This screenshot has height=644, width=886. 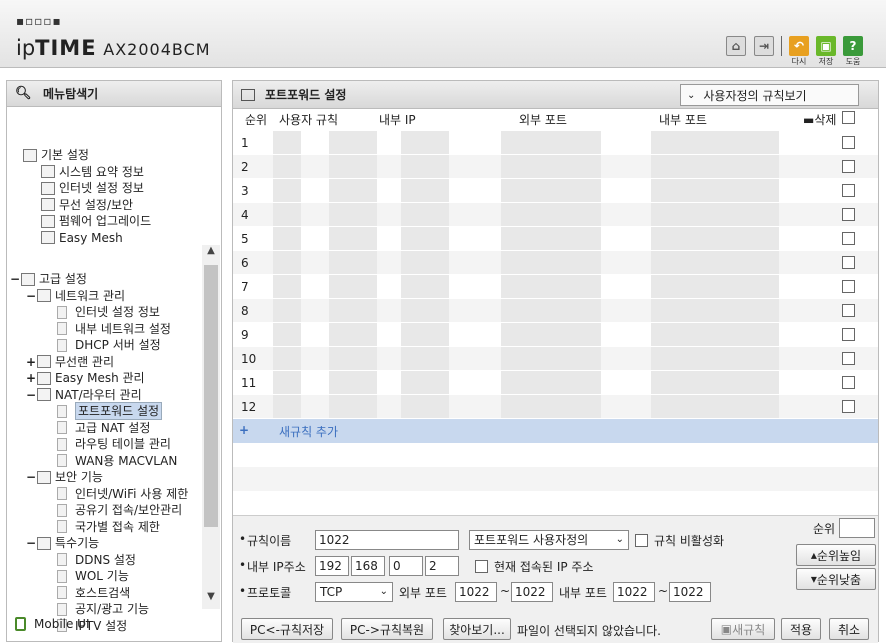 What do you see at coordinates (555, 191) in the screenshot?
I see `table-row: 3` at bounding box center [555, 191].